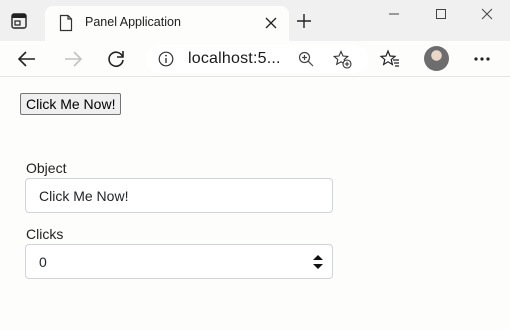 This screenshot has width=510, height=330. I want to click on tab-actions-icon, so click(19, 21).